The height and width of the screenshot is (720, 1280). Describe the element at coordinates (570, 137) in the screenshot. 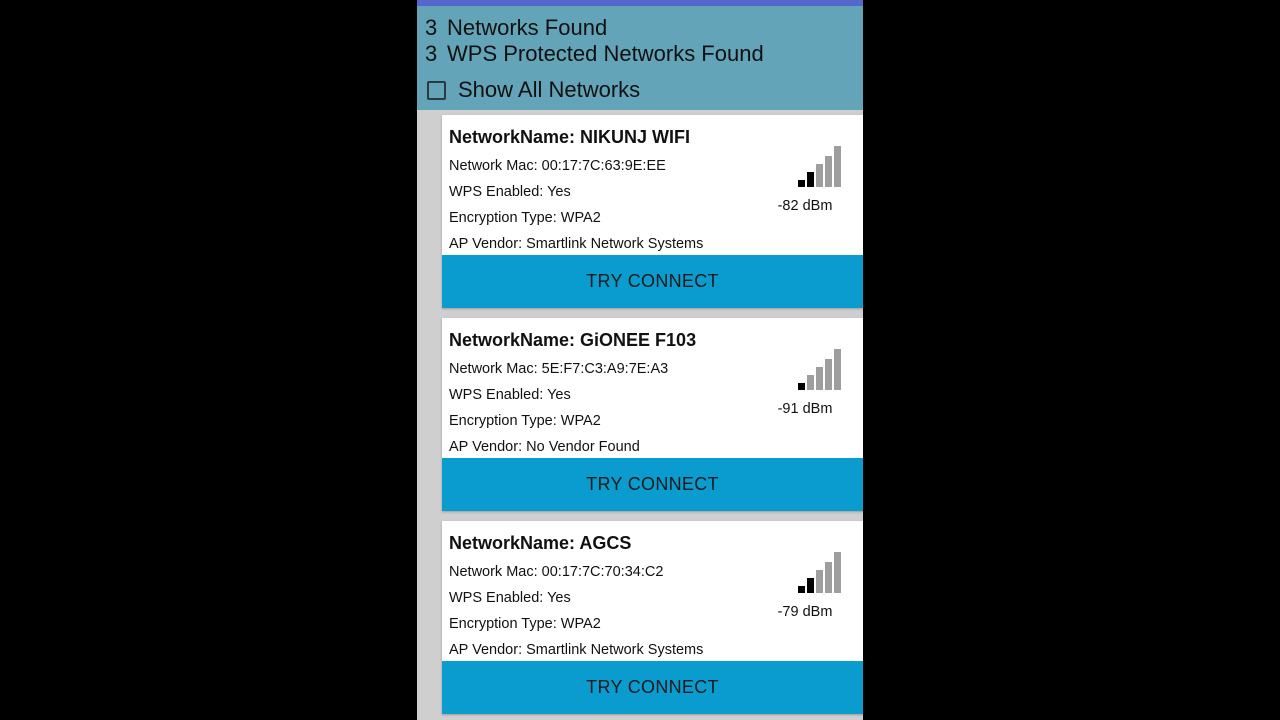

I see `network-name: NetworkName: NIKUNJ WIFI` at that location.